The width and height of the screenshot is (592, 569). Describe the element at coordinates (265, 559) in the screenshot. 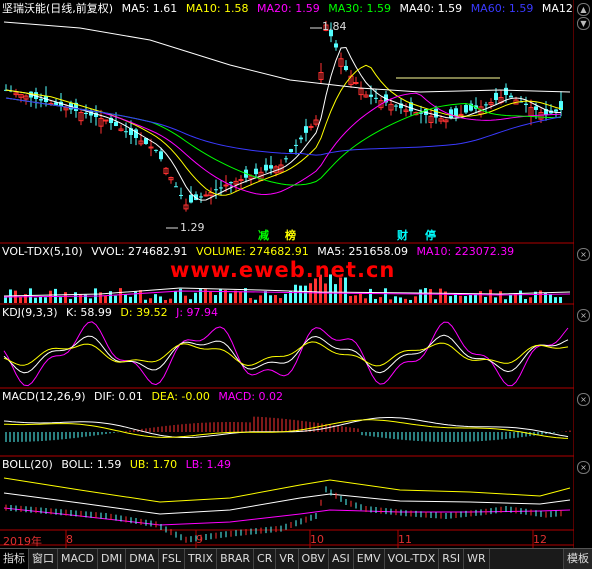

I see `tab-cr: CR` at that location.